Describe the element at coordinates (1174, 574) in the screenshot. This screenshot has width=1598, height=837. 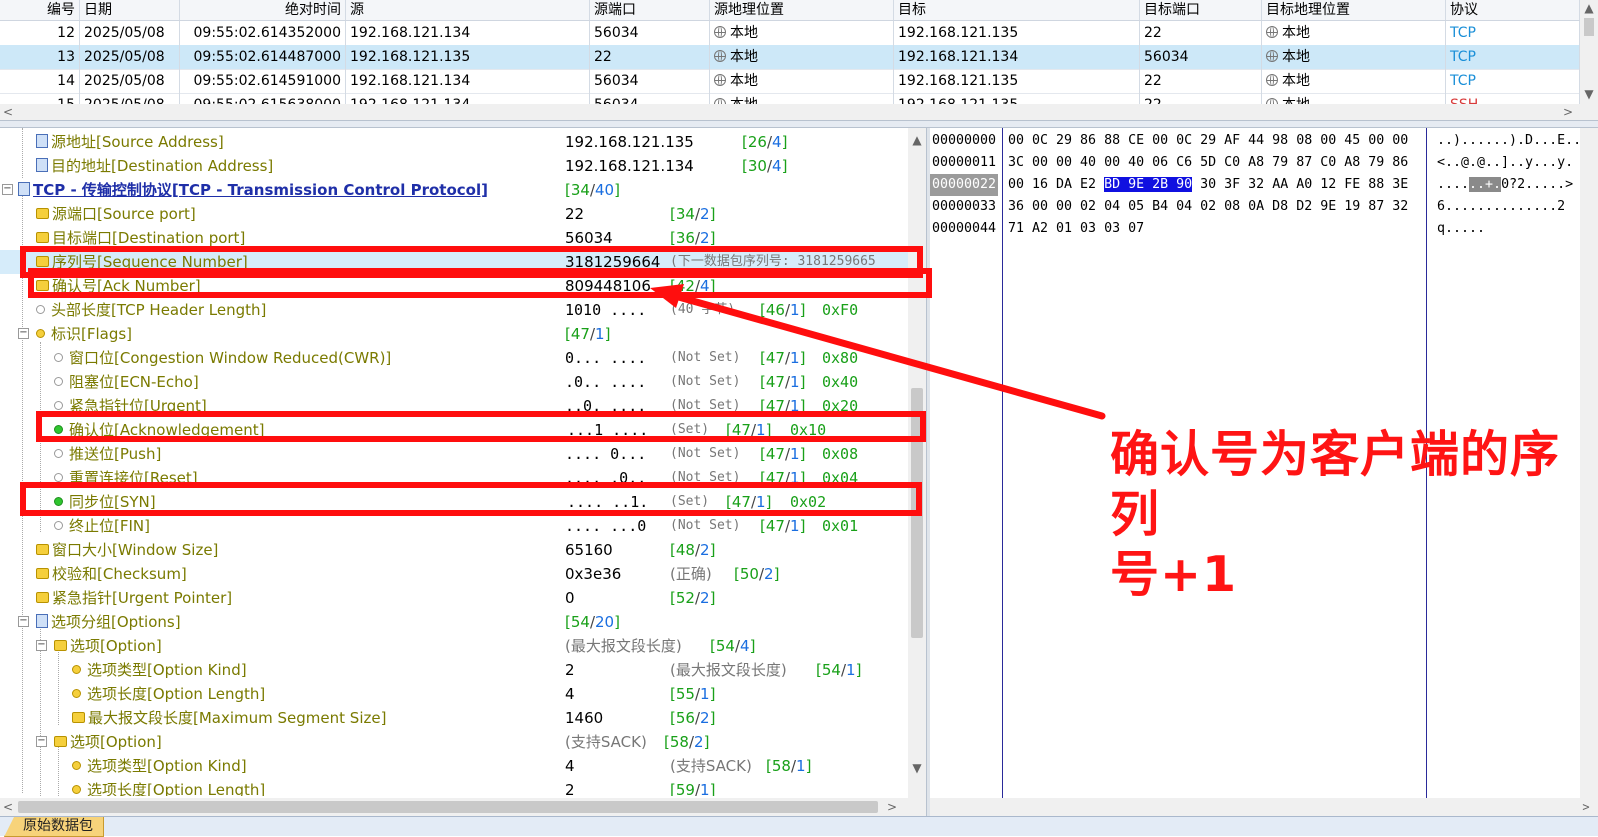
I see `annotation-line-2: 号+1` at that location.